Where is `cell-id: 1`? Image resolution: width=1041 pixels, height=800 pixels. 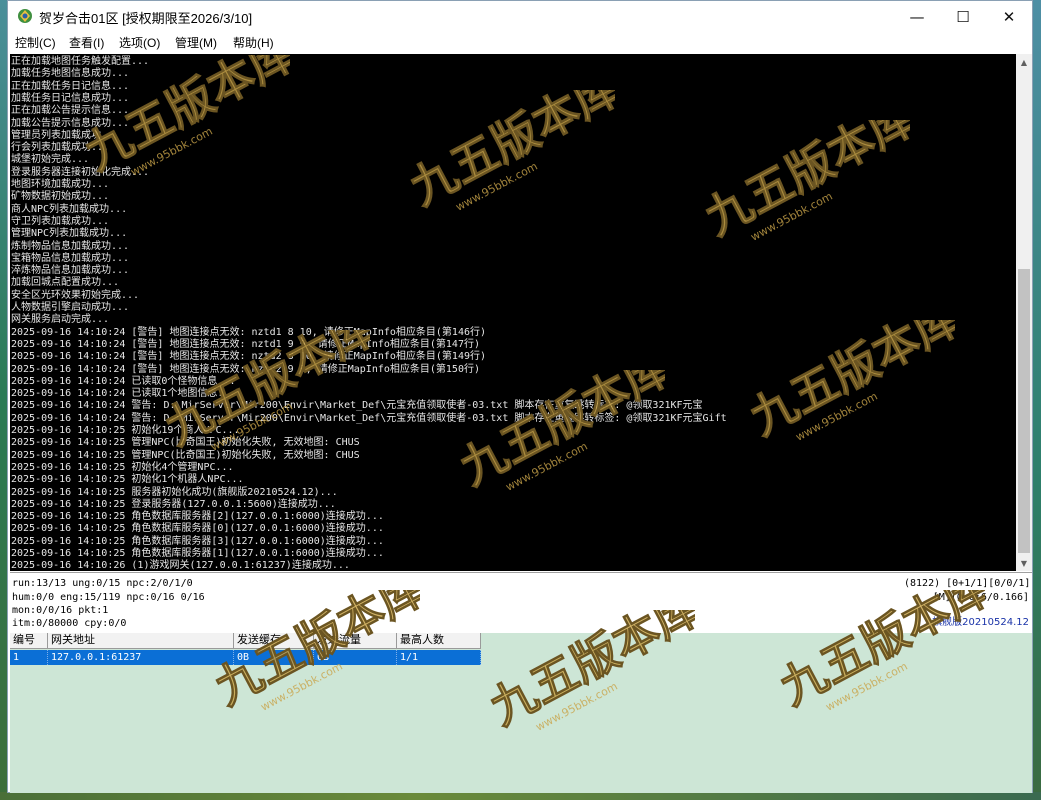 cell-id: 1 is located at coordinates (29, 657).